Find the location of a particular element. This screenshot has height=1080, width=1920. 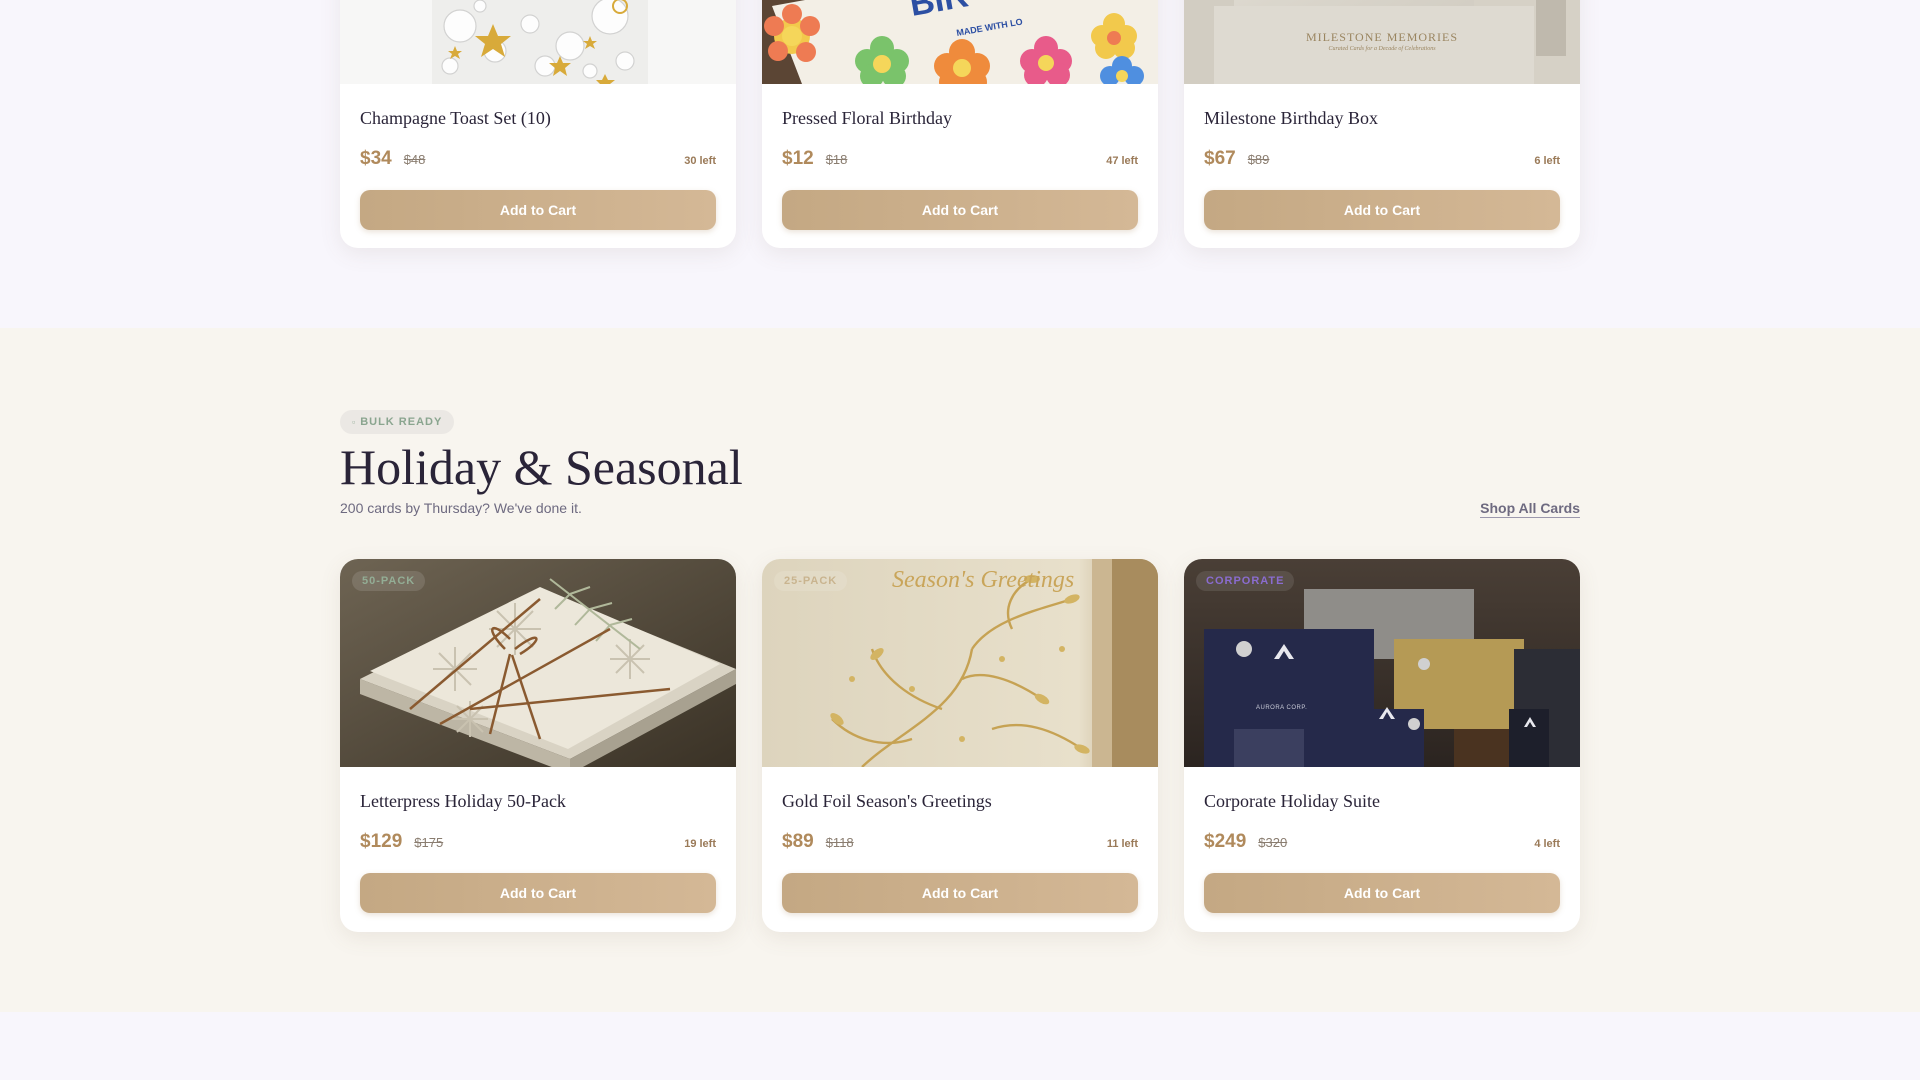

original-price: $320 is located at coordinates (1273, 842).